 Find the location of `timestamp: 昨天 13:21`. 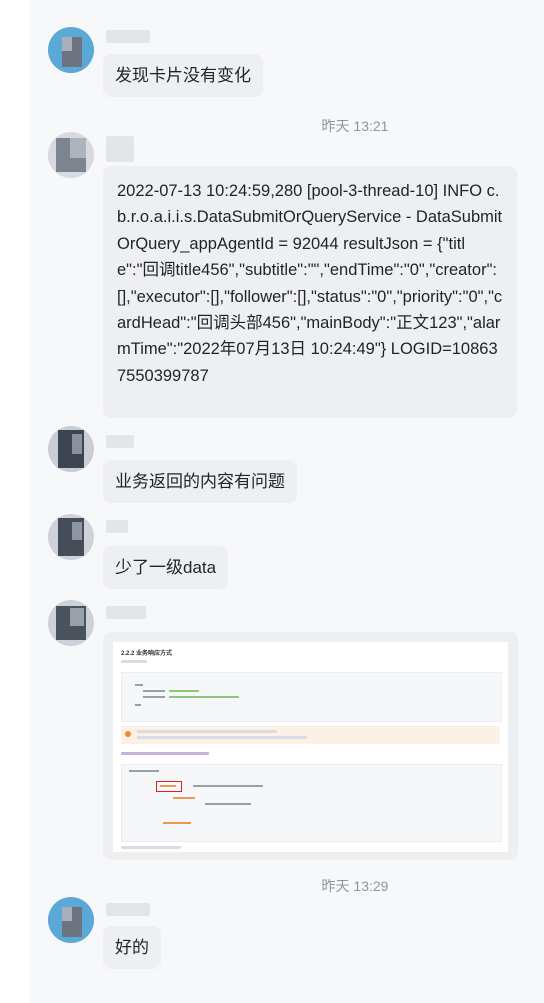

timestamp: 昨天 13:21 is located at coordinates (355, 126).